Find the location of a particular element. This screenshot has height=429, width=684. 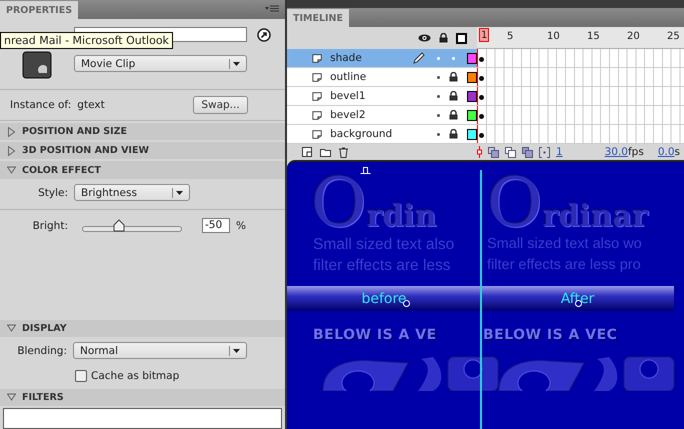

bright-label: Bright: is located at coordinates (50, 226).